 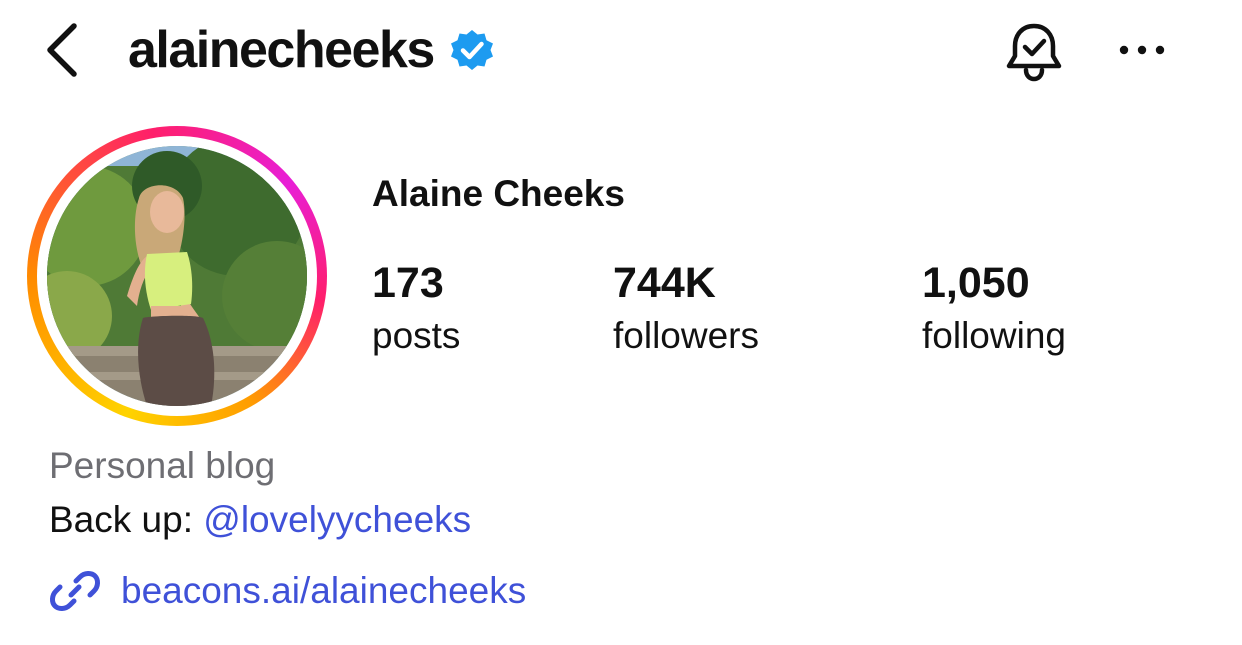 What do you see at coordinates (976, 283) in the screenshot?
I see `following-count: 1,050` at bounding box center [976, 283].